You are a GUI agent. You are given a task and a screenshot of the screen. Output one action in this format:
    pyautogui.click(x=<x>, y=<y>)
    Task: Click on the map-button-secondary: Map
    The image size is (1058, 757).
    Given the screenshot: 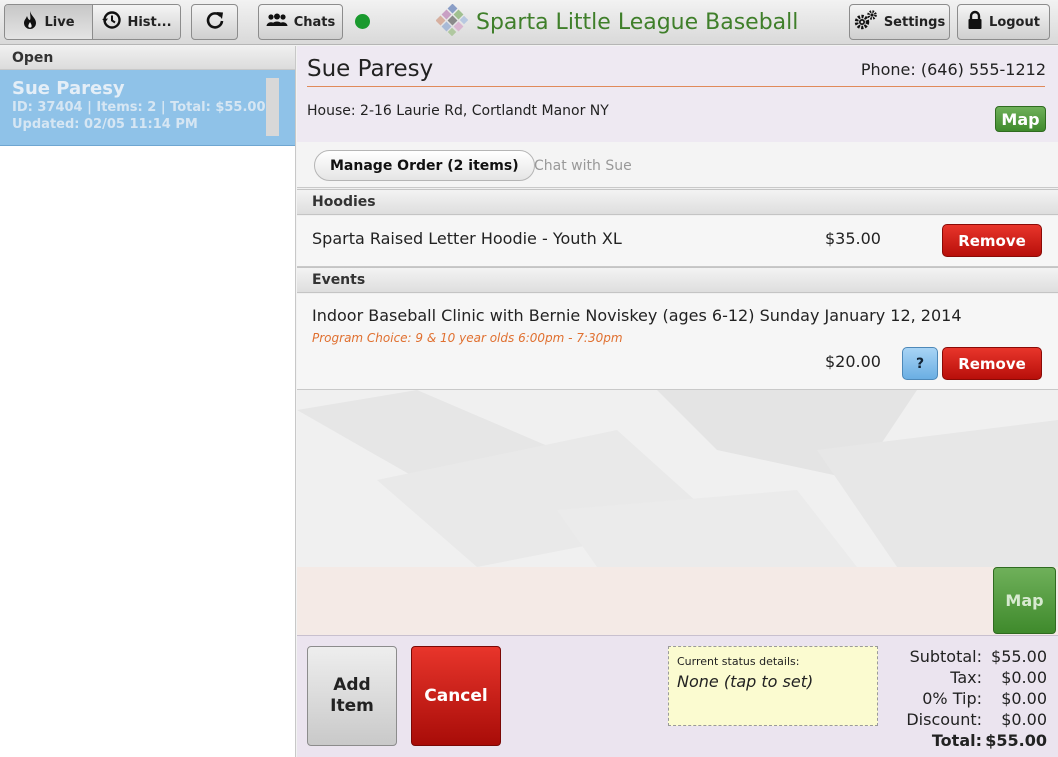 What is the action you would take?
    pyautogui.click(x=1024, y=600)
    